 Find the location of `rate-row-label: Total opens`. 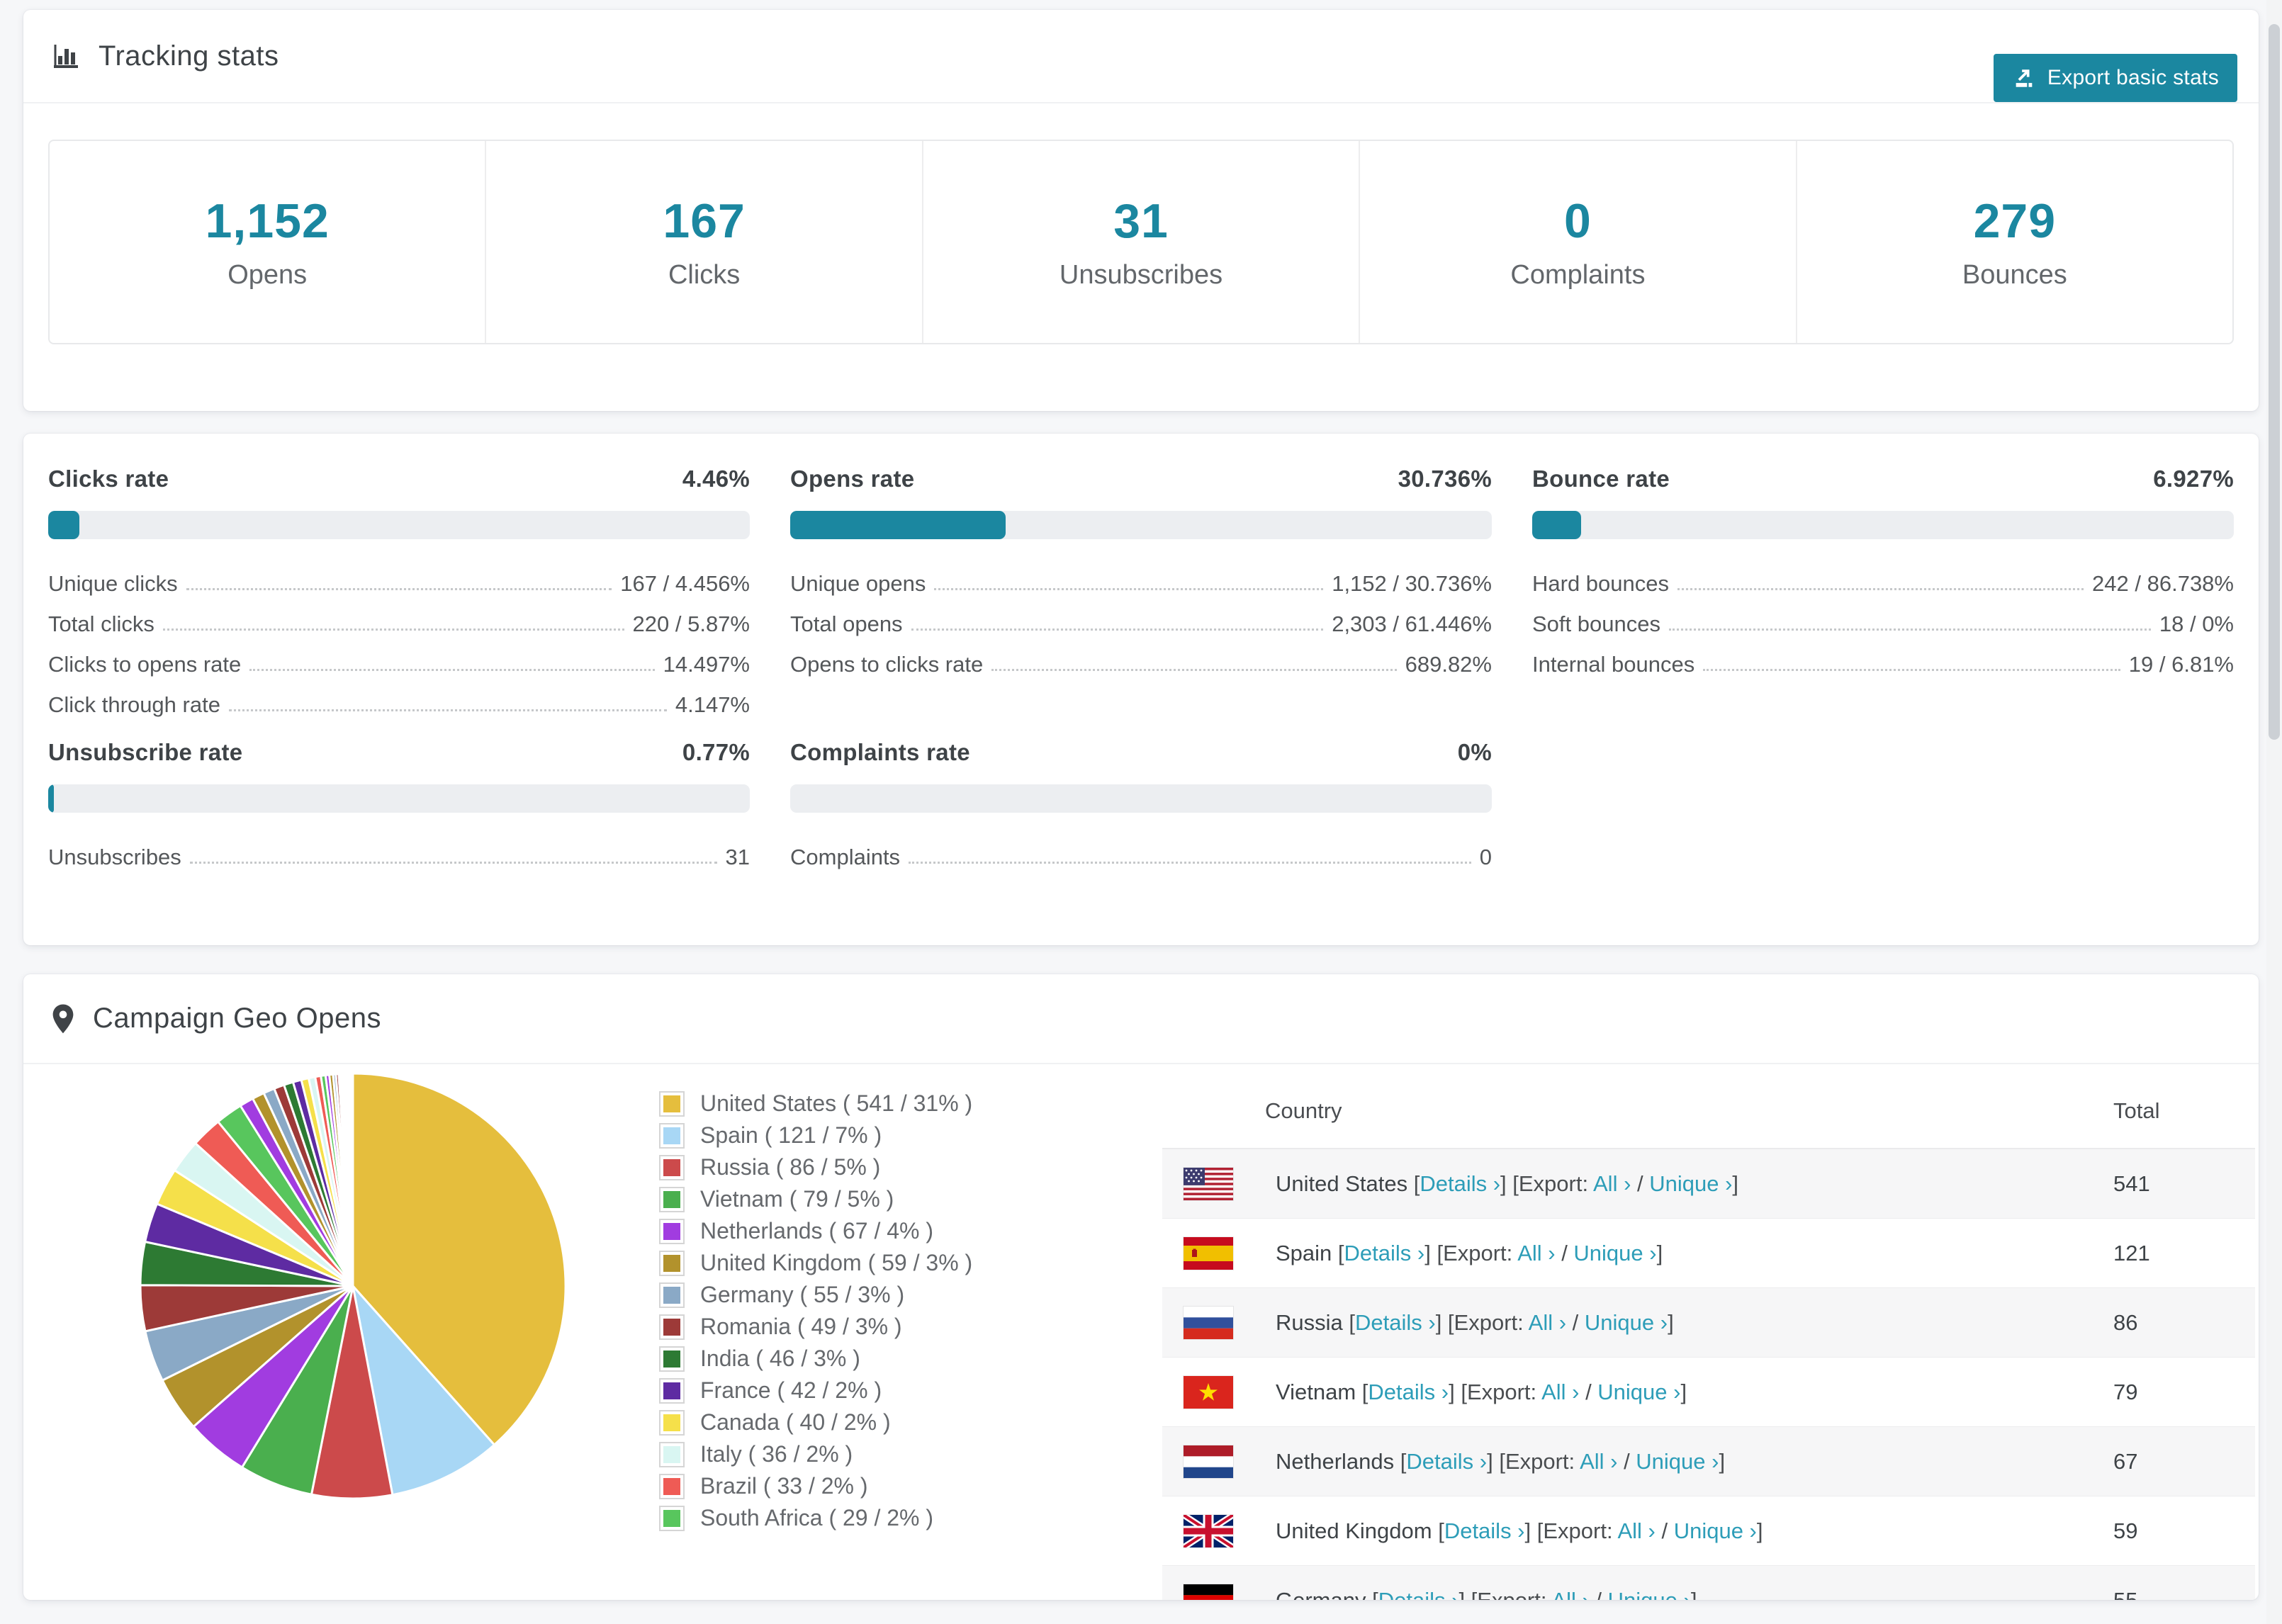

rate-row-label: Total opens is located at coordinates (846, 623).